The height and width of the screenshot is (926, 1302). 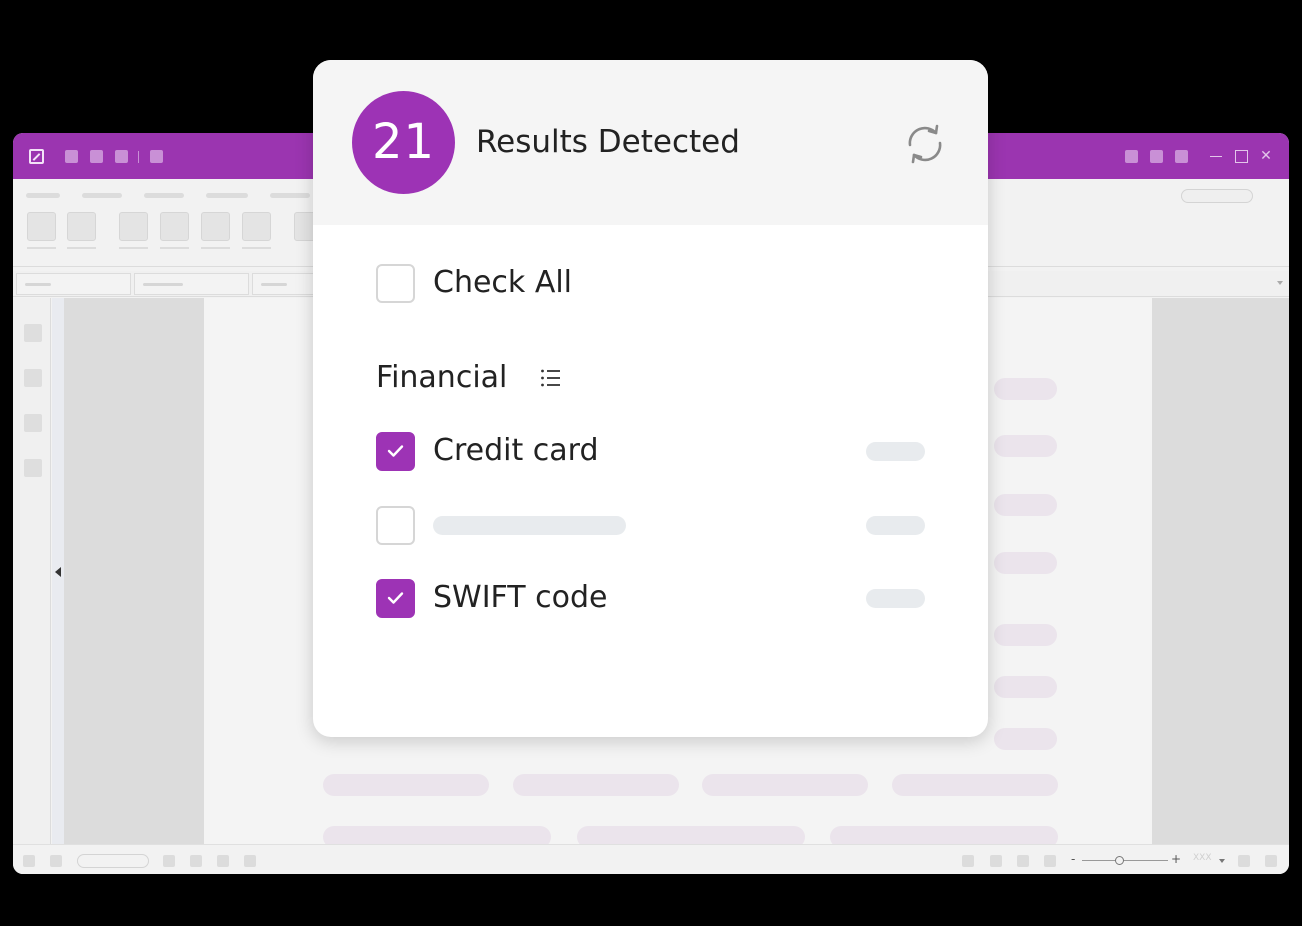 I want to click on app-logo-icon, so click(x=36, y=156).